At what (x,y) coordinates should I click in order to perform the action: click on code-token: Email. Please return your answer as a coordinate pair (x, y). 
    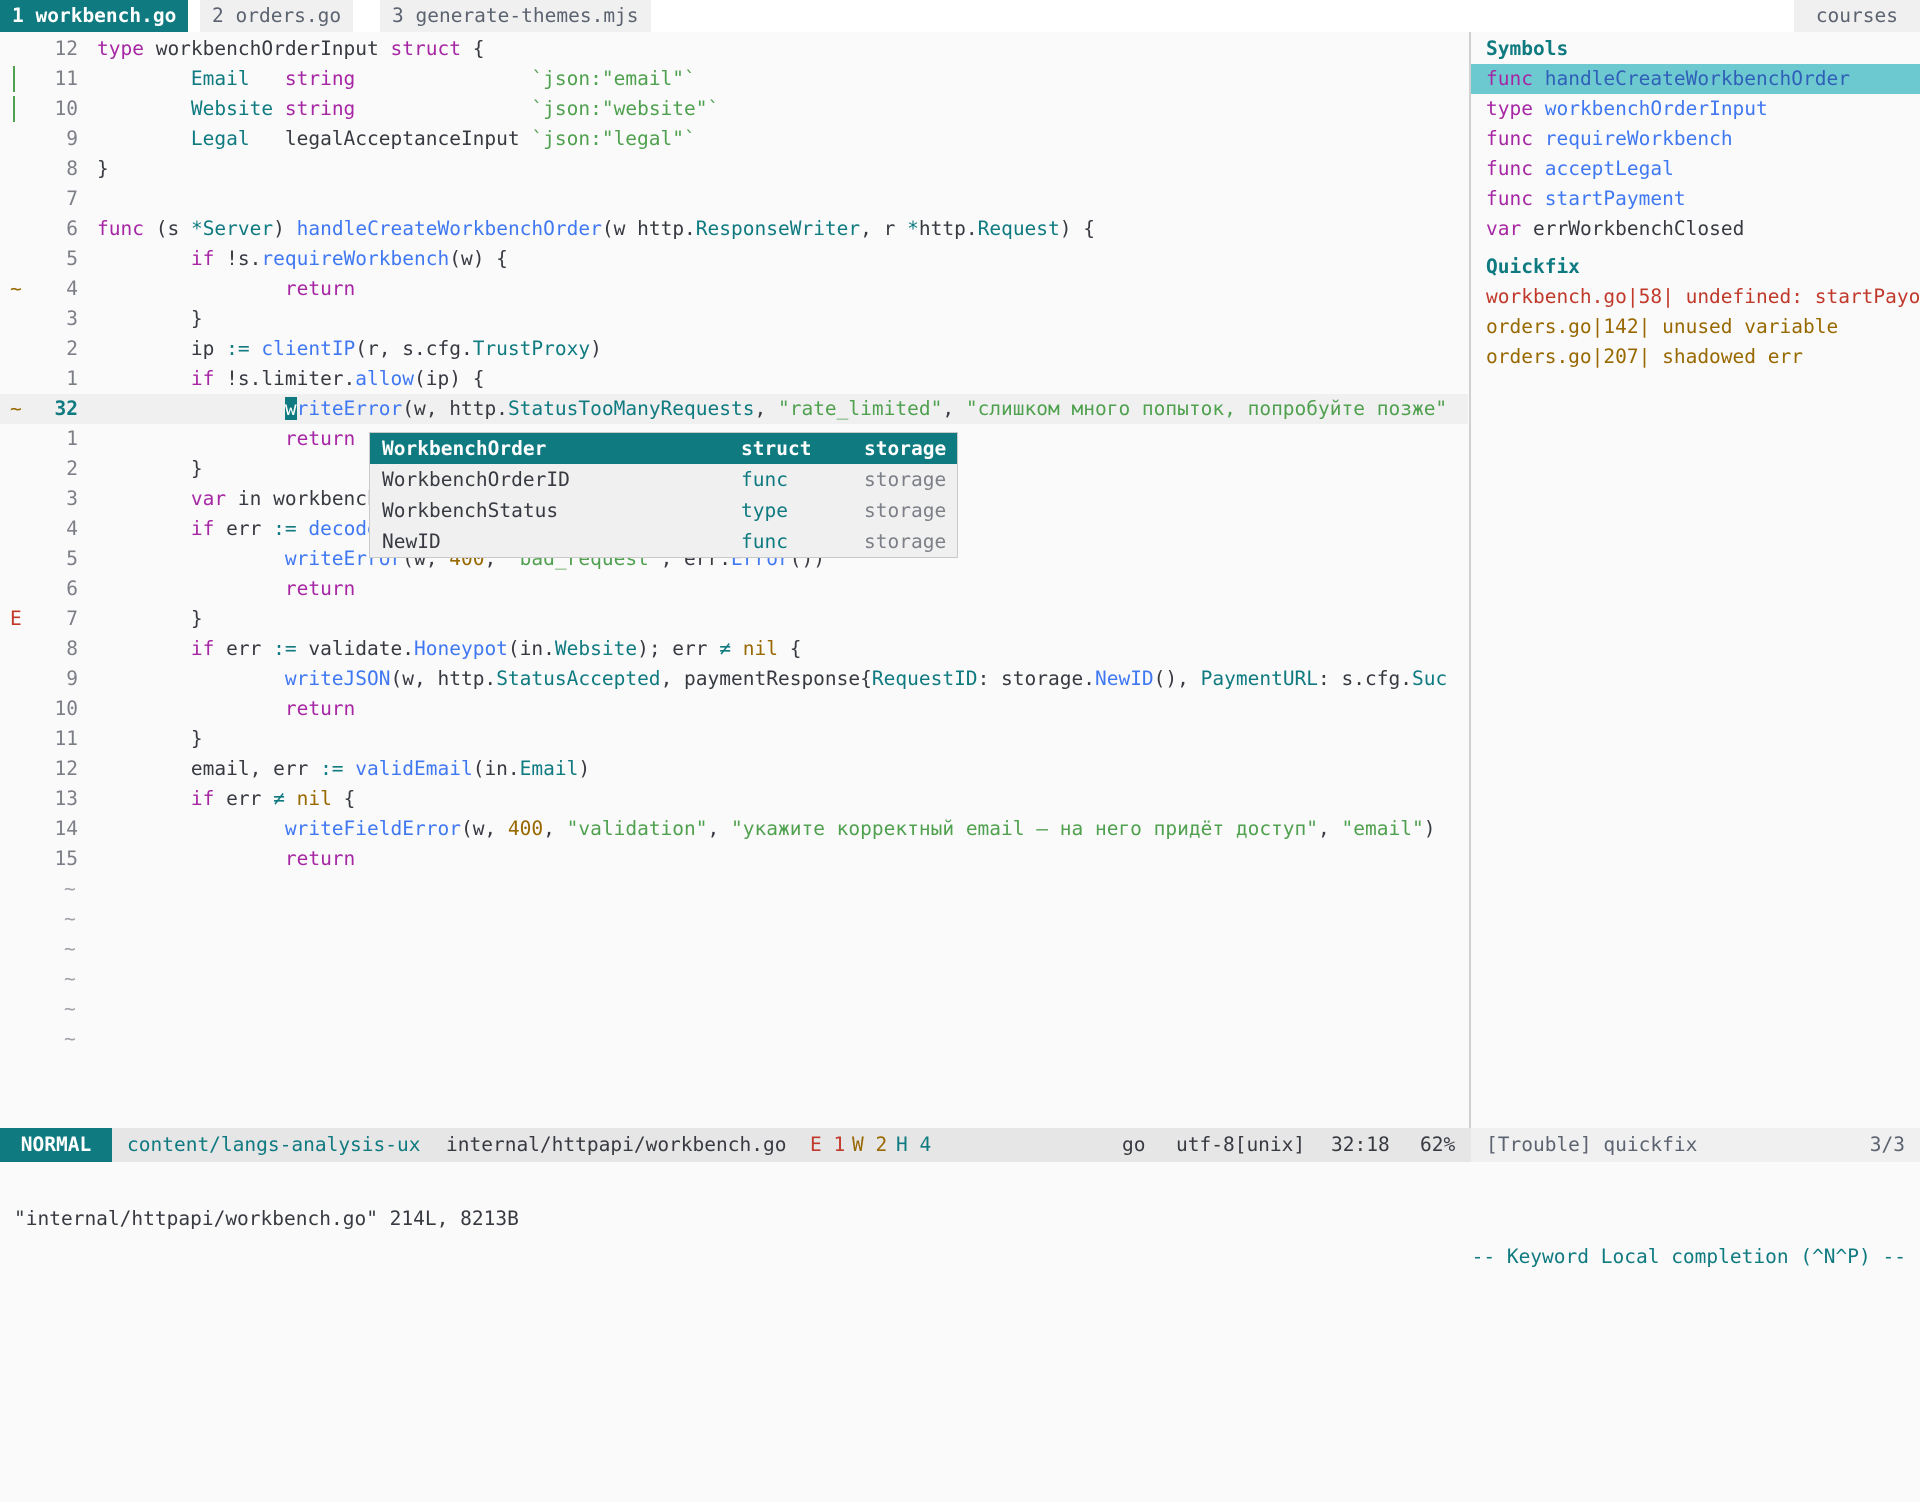
    Looking at the image, I should click on (220, 78).